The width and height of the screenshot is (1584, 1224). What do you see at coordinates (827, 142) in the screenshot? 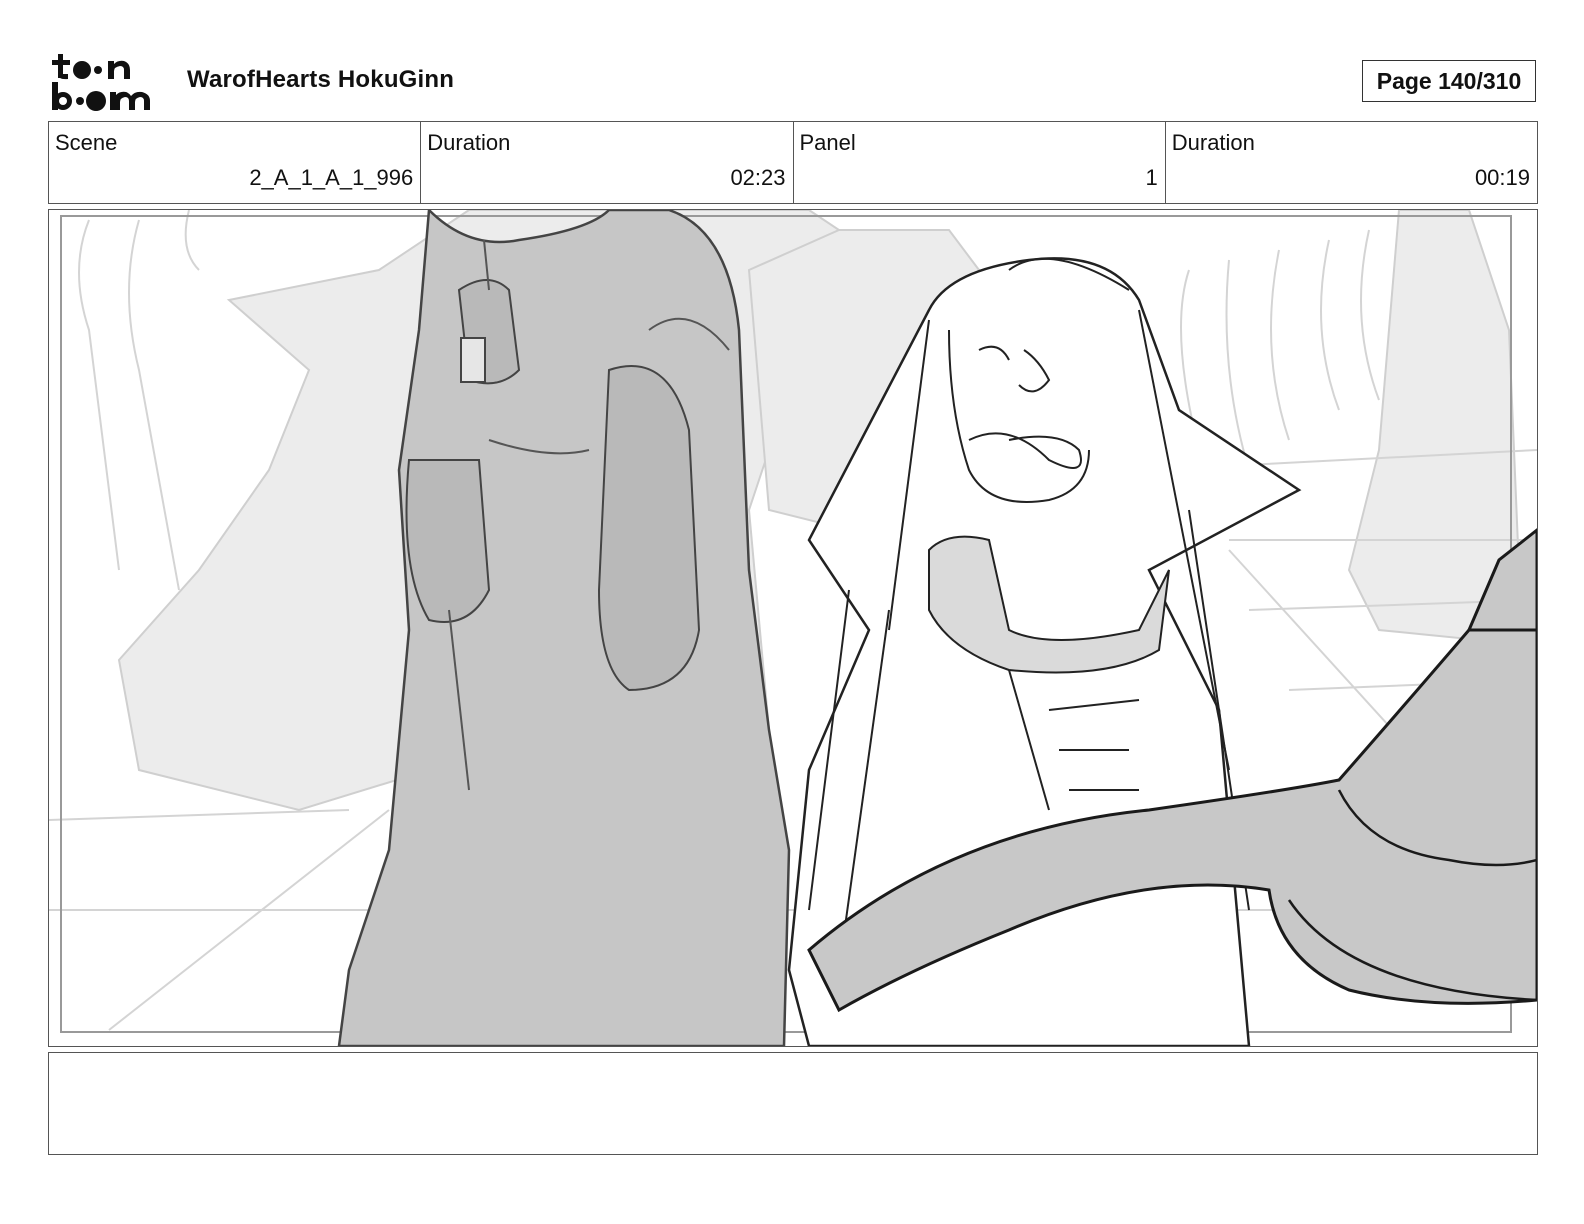
I see `panel-label: Panel` at bounding box center [827, 142].